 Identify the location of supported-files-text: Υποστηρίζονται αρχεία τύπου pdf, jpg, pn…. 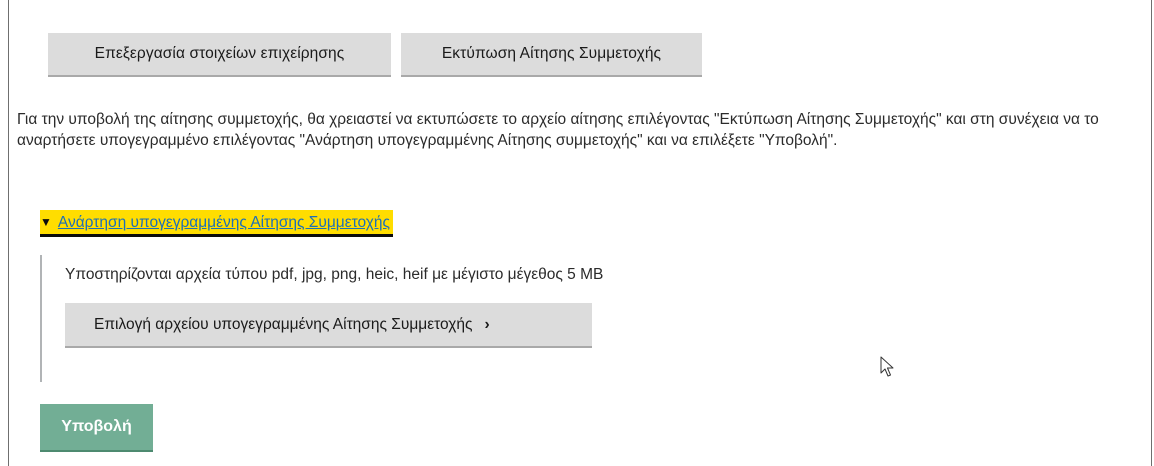
(334, 274).